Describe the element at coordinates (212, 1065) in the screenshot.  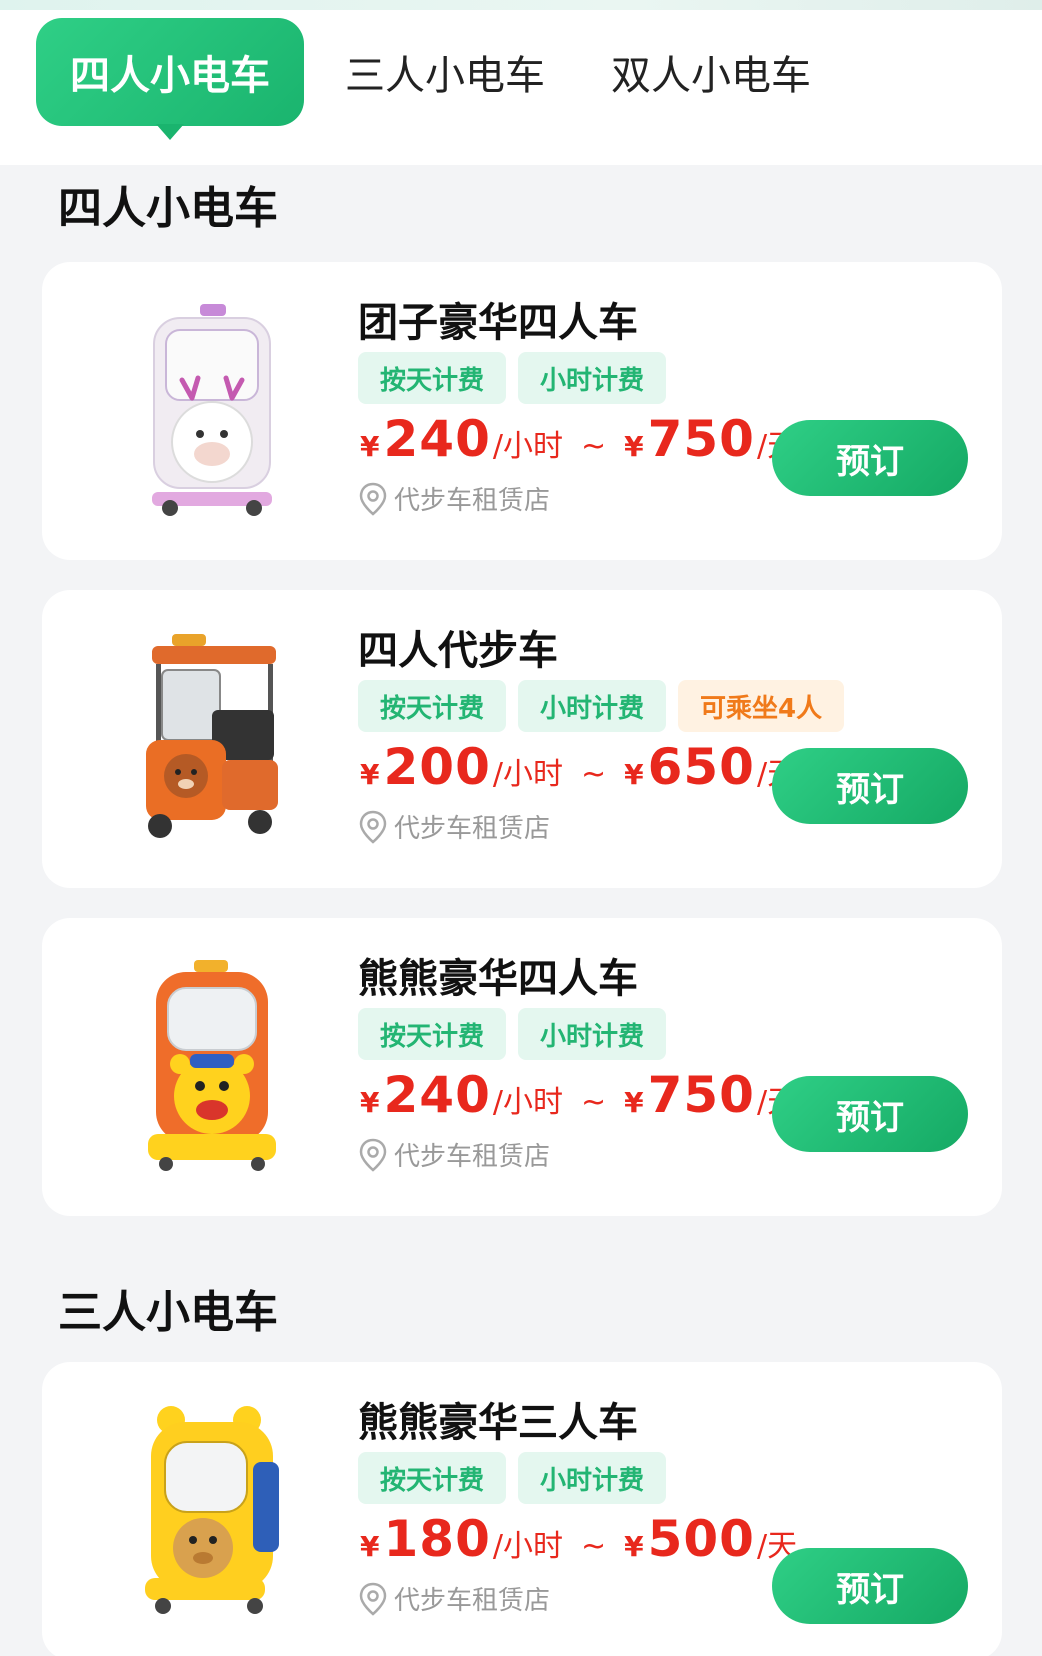
I see `orange-bear-car-icon` at that location.